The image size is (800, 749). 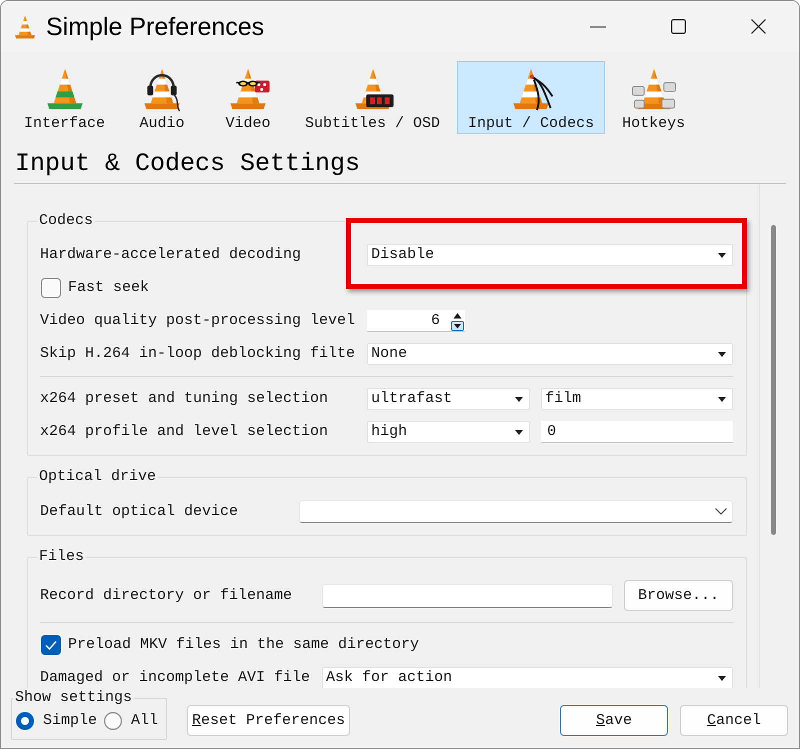 I want to click on setting-label: Hardware-accelerated decoding, so click(x=171, y=255).